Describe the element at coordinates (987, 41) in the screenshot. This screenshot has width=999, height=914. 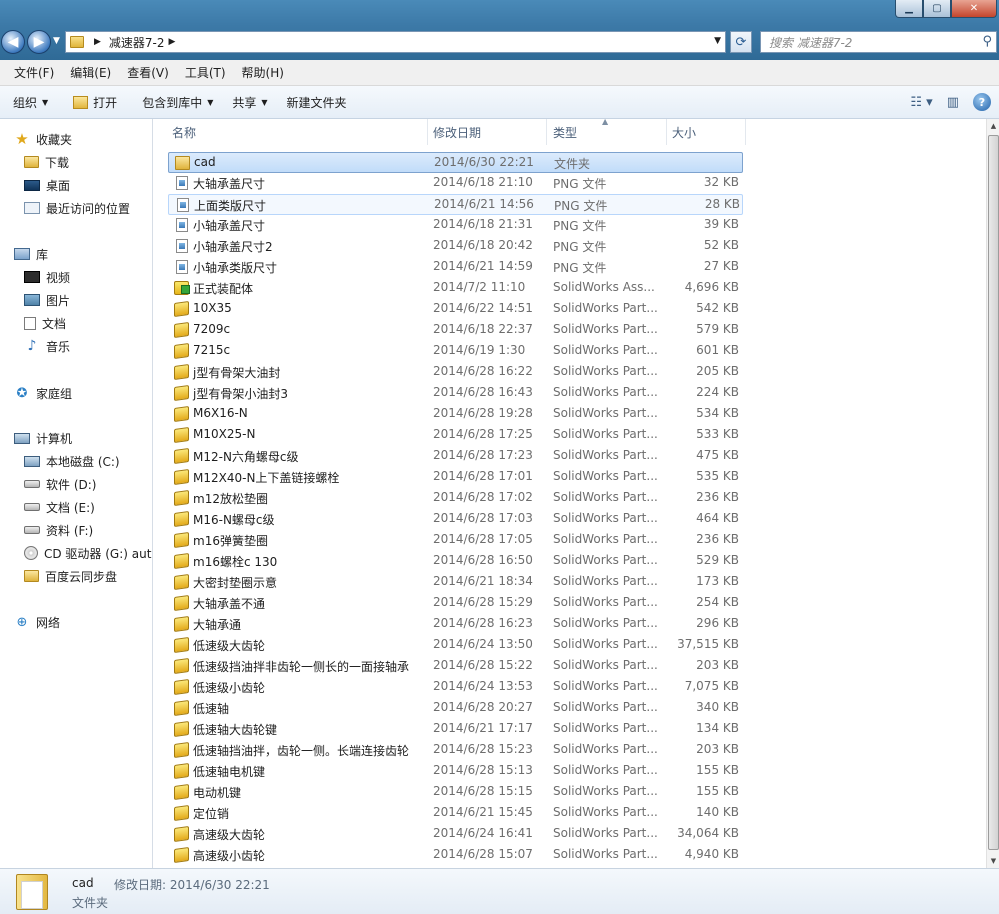
I see `search-icon: ⚲` at that location.